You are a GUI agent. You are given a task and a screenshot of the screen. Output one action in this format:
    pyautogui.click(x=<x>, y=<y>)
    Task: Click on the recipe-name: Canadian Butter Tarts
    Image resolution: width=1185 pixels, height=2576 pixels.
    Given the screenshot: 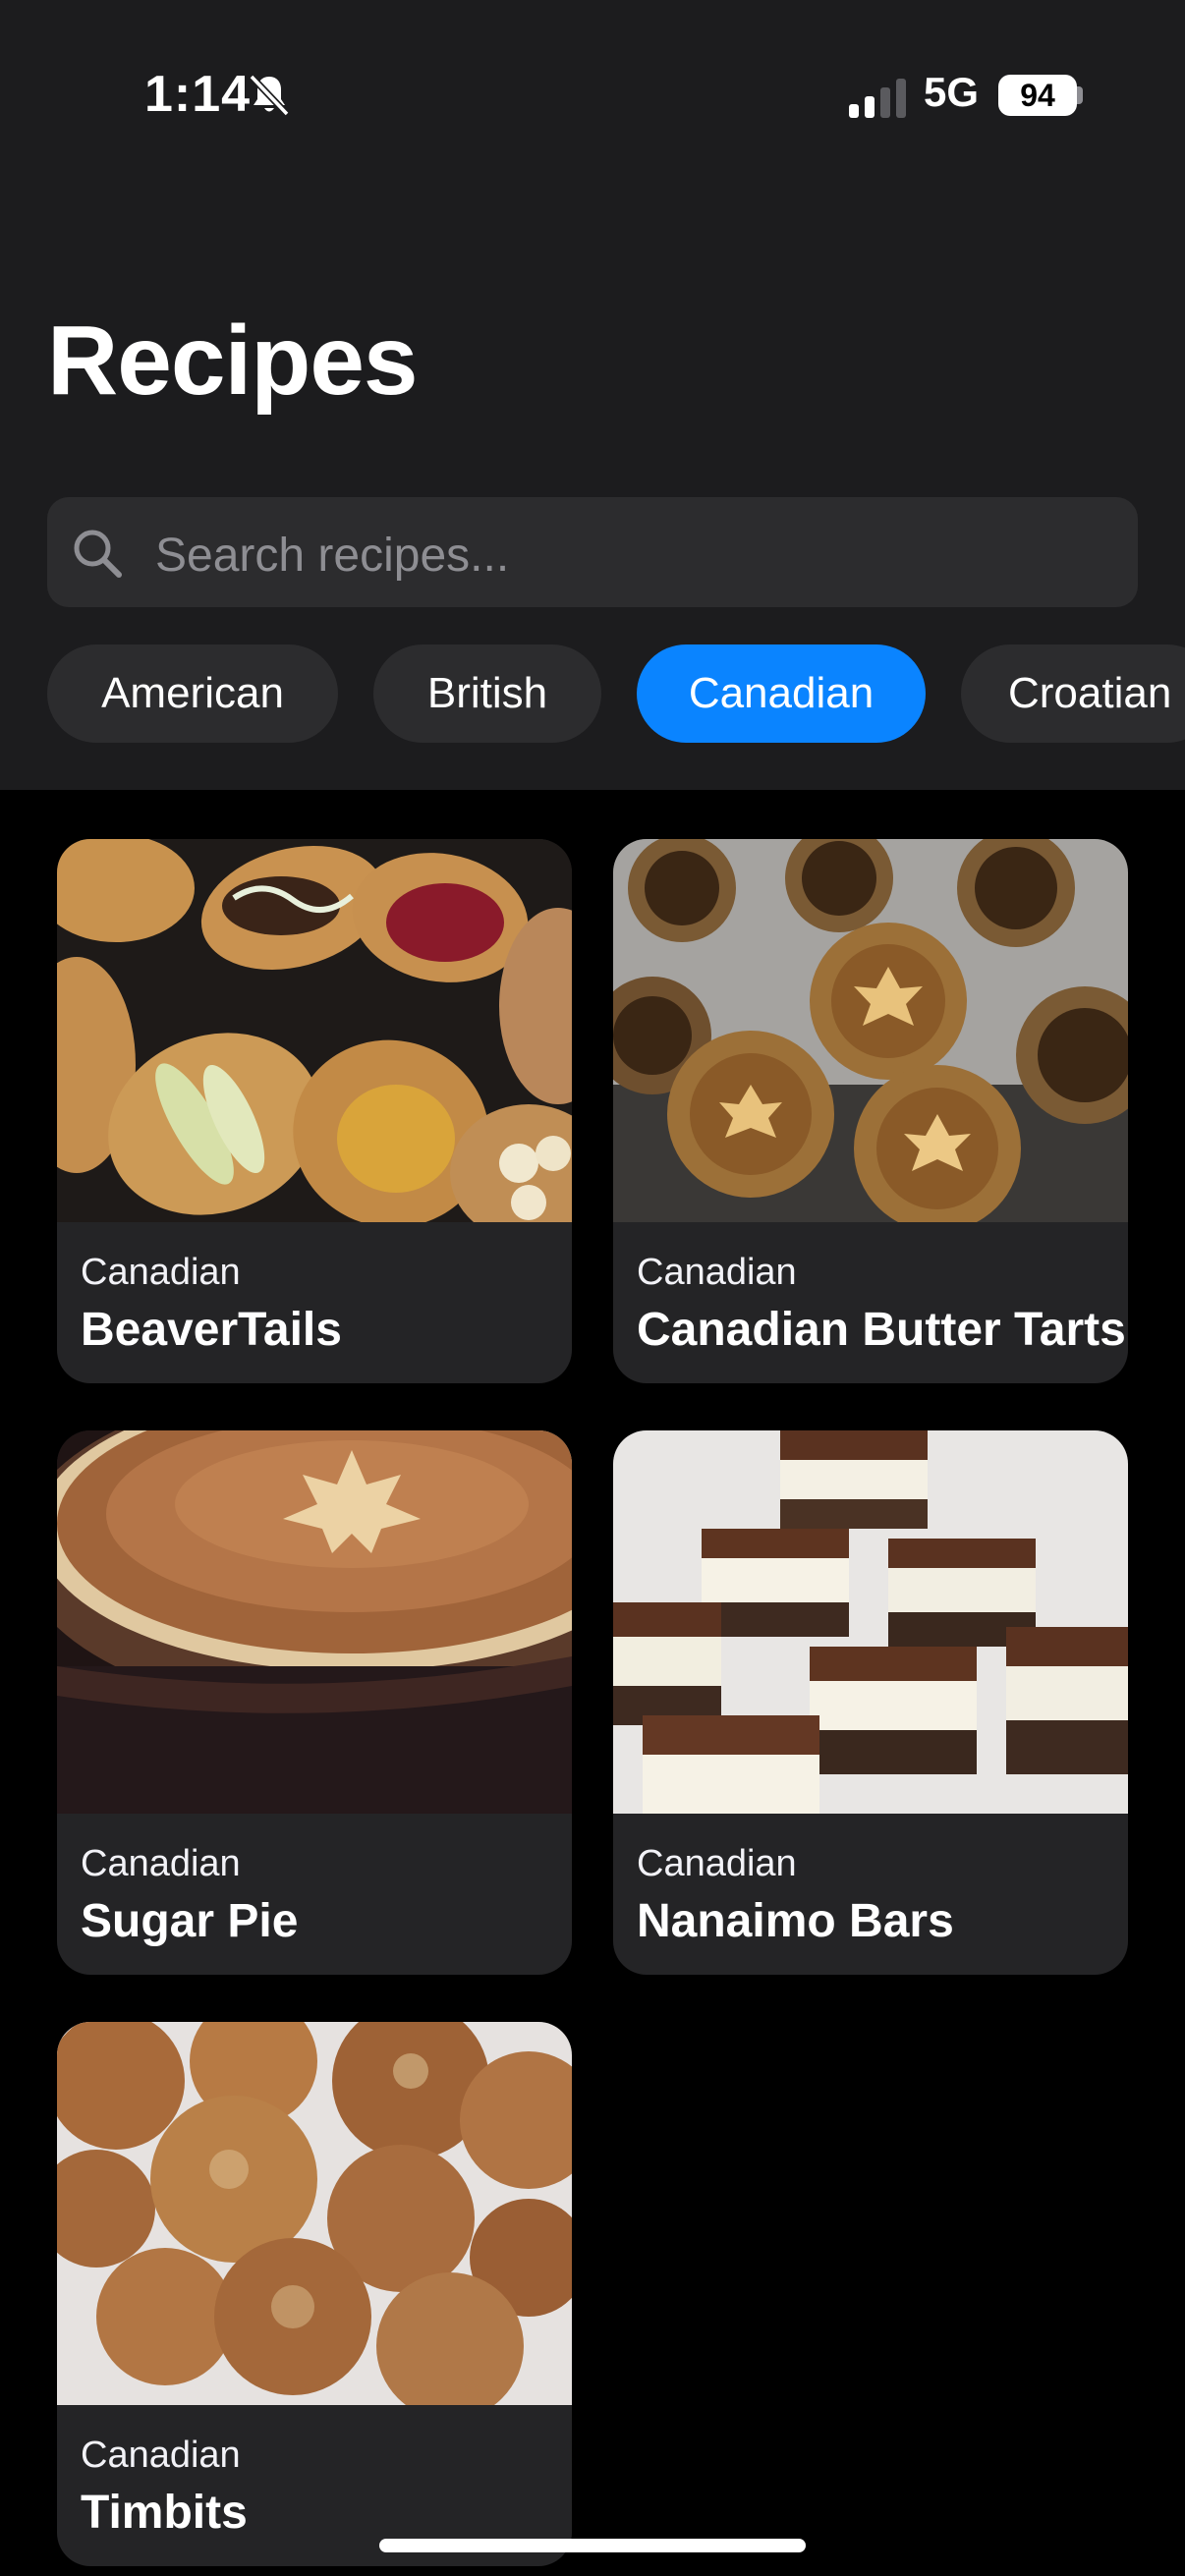 What is the action you would take?
    pyautogui.click(x=881, y=1330)
    